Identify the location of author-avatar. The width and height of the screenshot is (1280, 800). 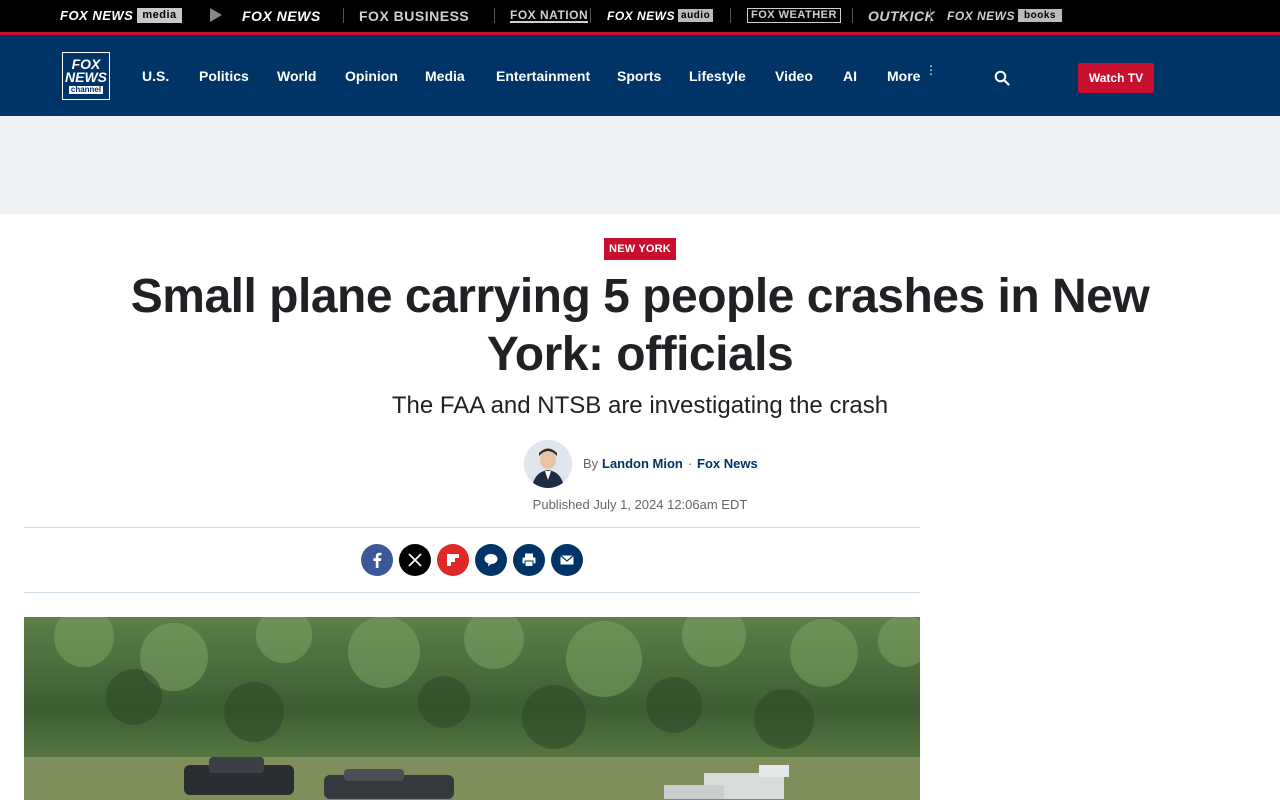
(548, 464).